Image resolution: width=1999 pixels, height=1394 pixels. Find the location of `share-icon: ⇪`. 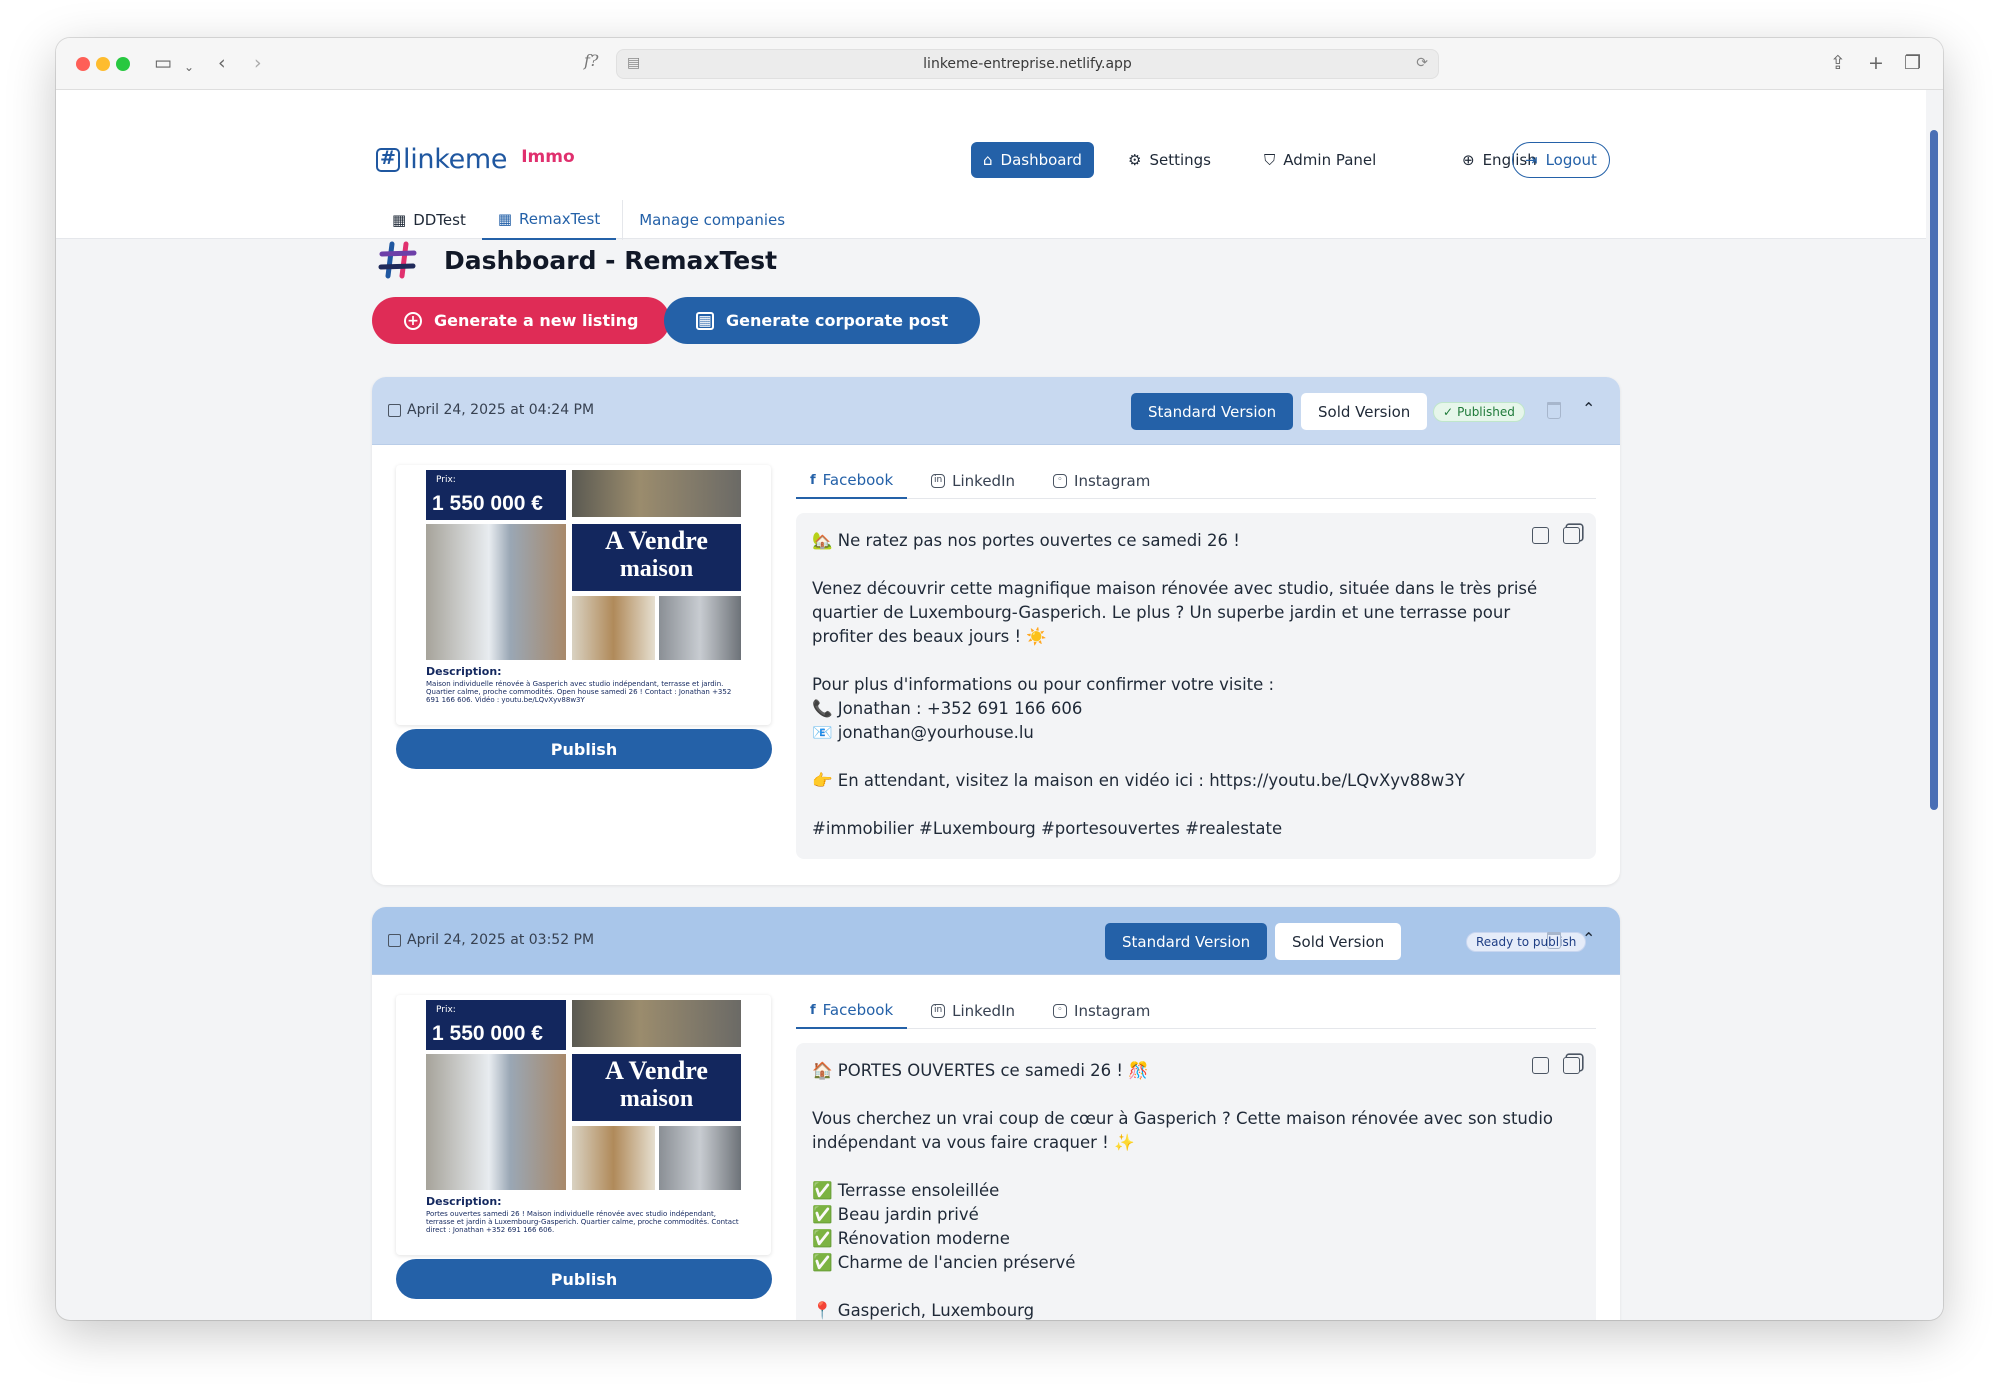

share-icon: ⇪ is located at coordinates (1838, 63).